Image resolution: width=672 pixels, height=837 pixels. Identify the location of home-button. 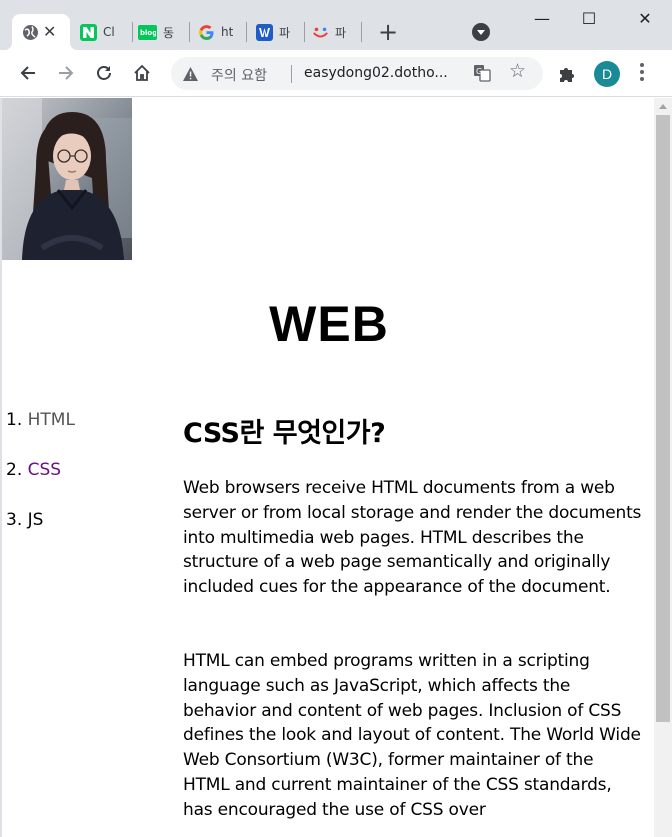
(142, 73).